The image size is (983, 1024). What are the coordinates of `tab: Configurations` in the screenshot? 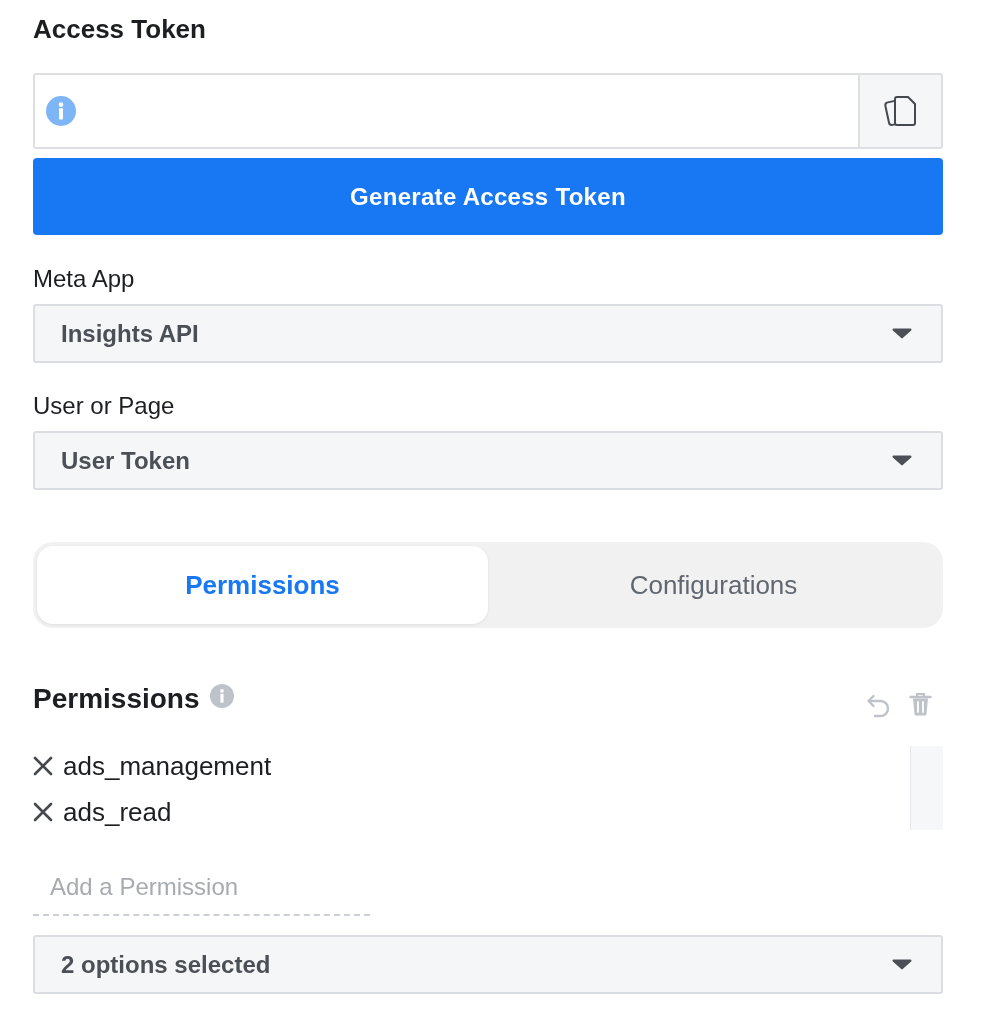 It's located at (713, 585).